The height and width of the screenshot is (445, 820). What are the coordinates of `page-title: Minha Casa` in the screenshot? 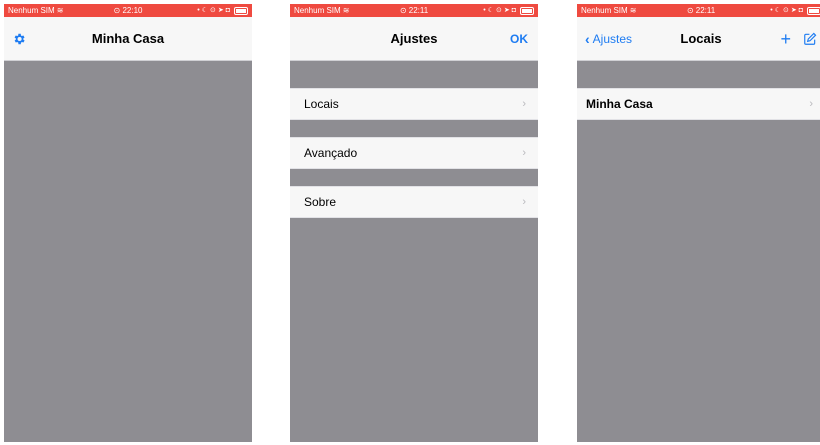 It's located at (128, 38).